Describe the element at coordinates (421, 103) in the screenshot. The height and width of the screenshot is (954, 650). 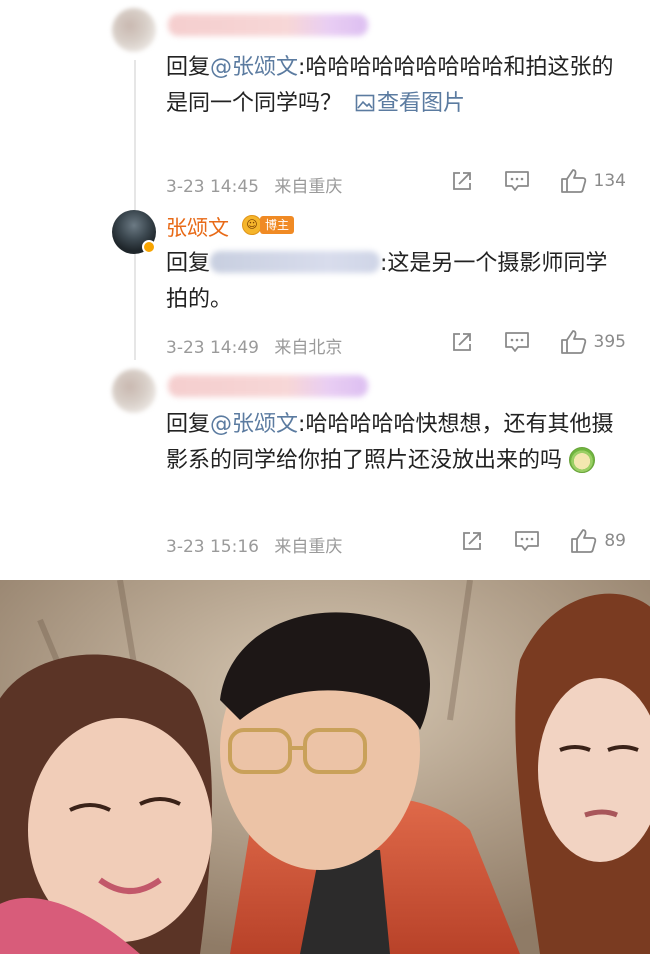
I see `view-image-label: 查看图片` at that location.